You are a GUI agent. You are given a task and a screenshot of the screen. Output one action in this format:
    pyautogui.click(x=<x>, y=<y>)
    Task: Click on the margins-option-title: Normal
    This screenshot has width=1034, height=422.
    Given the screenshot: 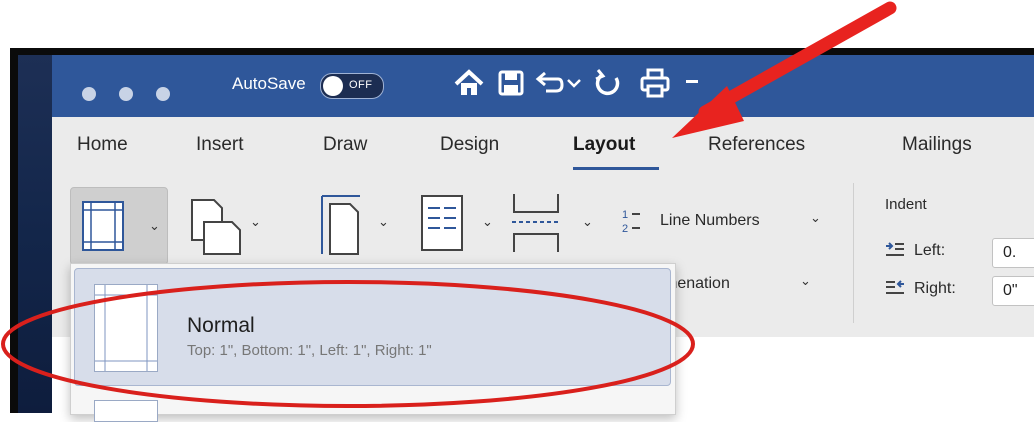 What is the action you would take?
    pyautogui.click(x=221, y=325)
    